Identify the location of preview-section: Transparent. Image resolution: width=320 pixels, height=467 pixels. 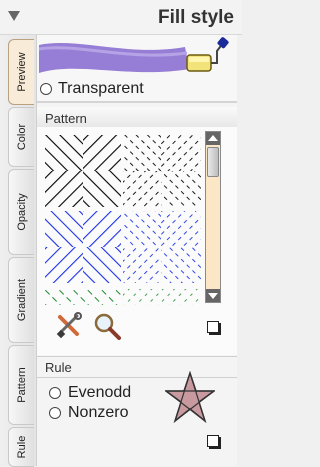
(137, 69).